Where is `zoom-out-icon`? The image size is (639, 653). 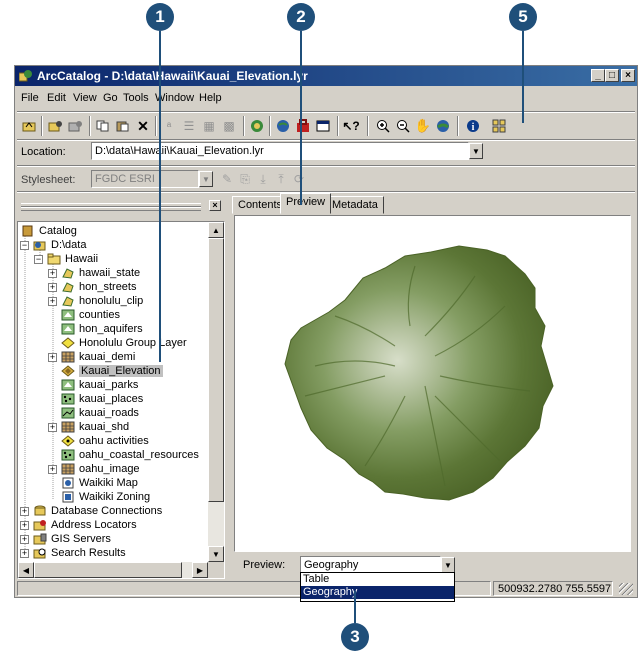 zoom-out-icon is located at coordinates (403, 126).